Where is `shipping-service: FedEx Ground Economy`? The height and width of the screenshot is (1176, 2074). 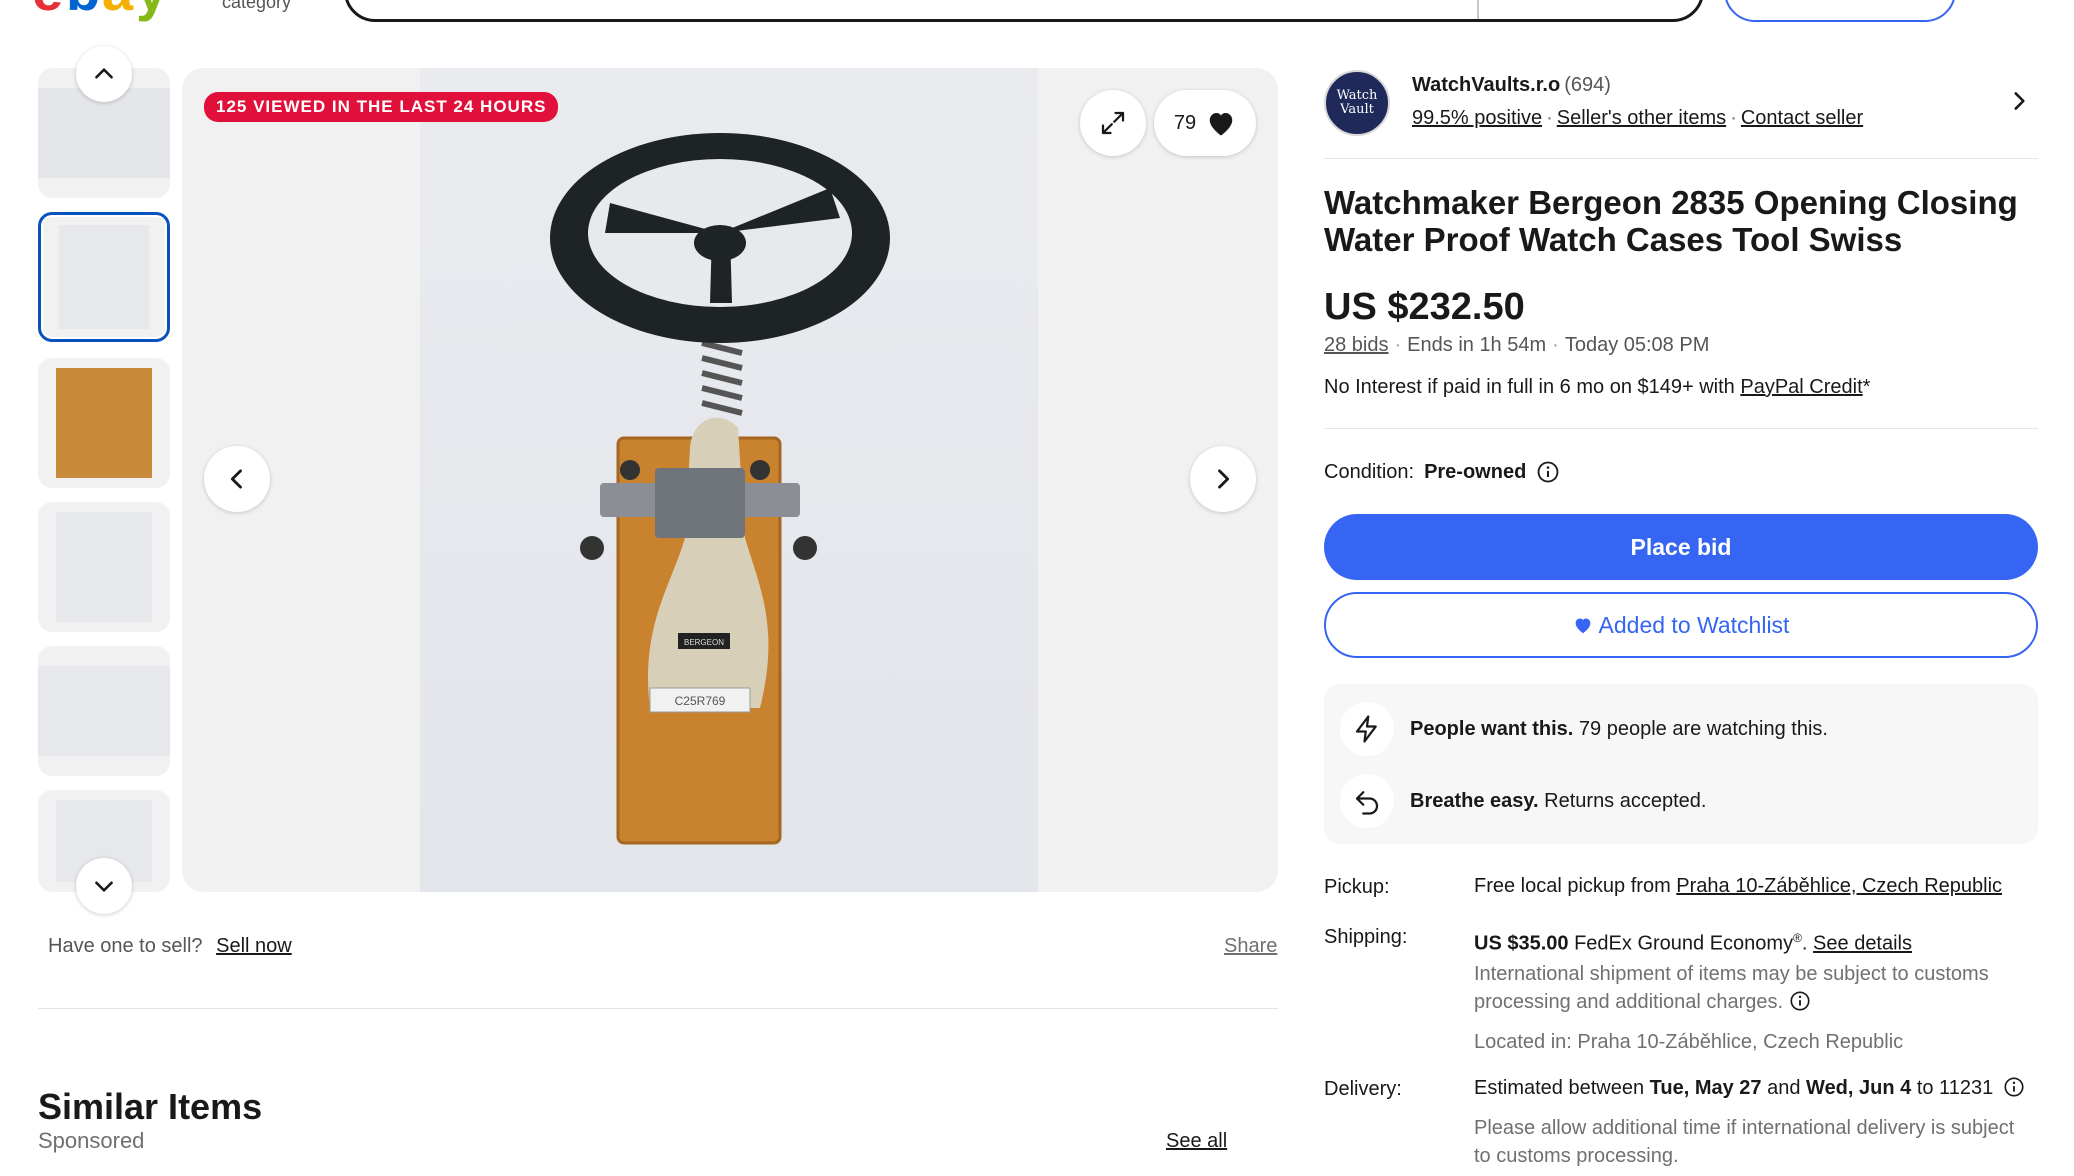
shipping-service: FedEx Ground Economy is located at coordinates (1684, 943).